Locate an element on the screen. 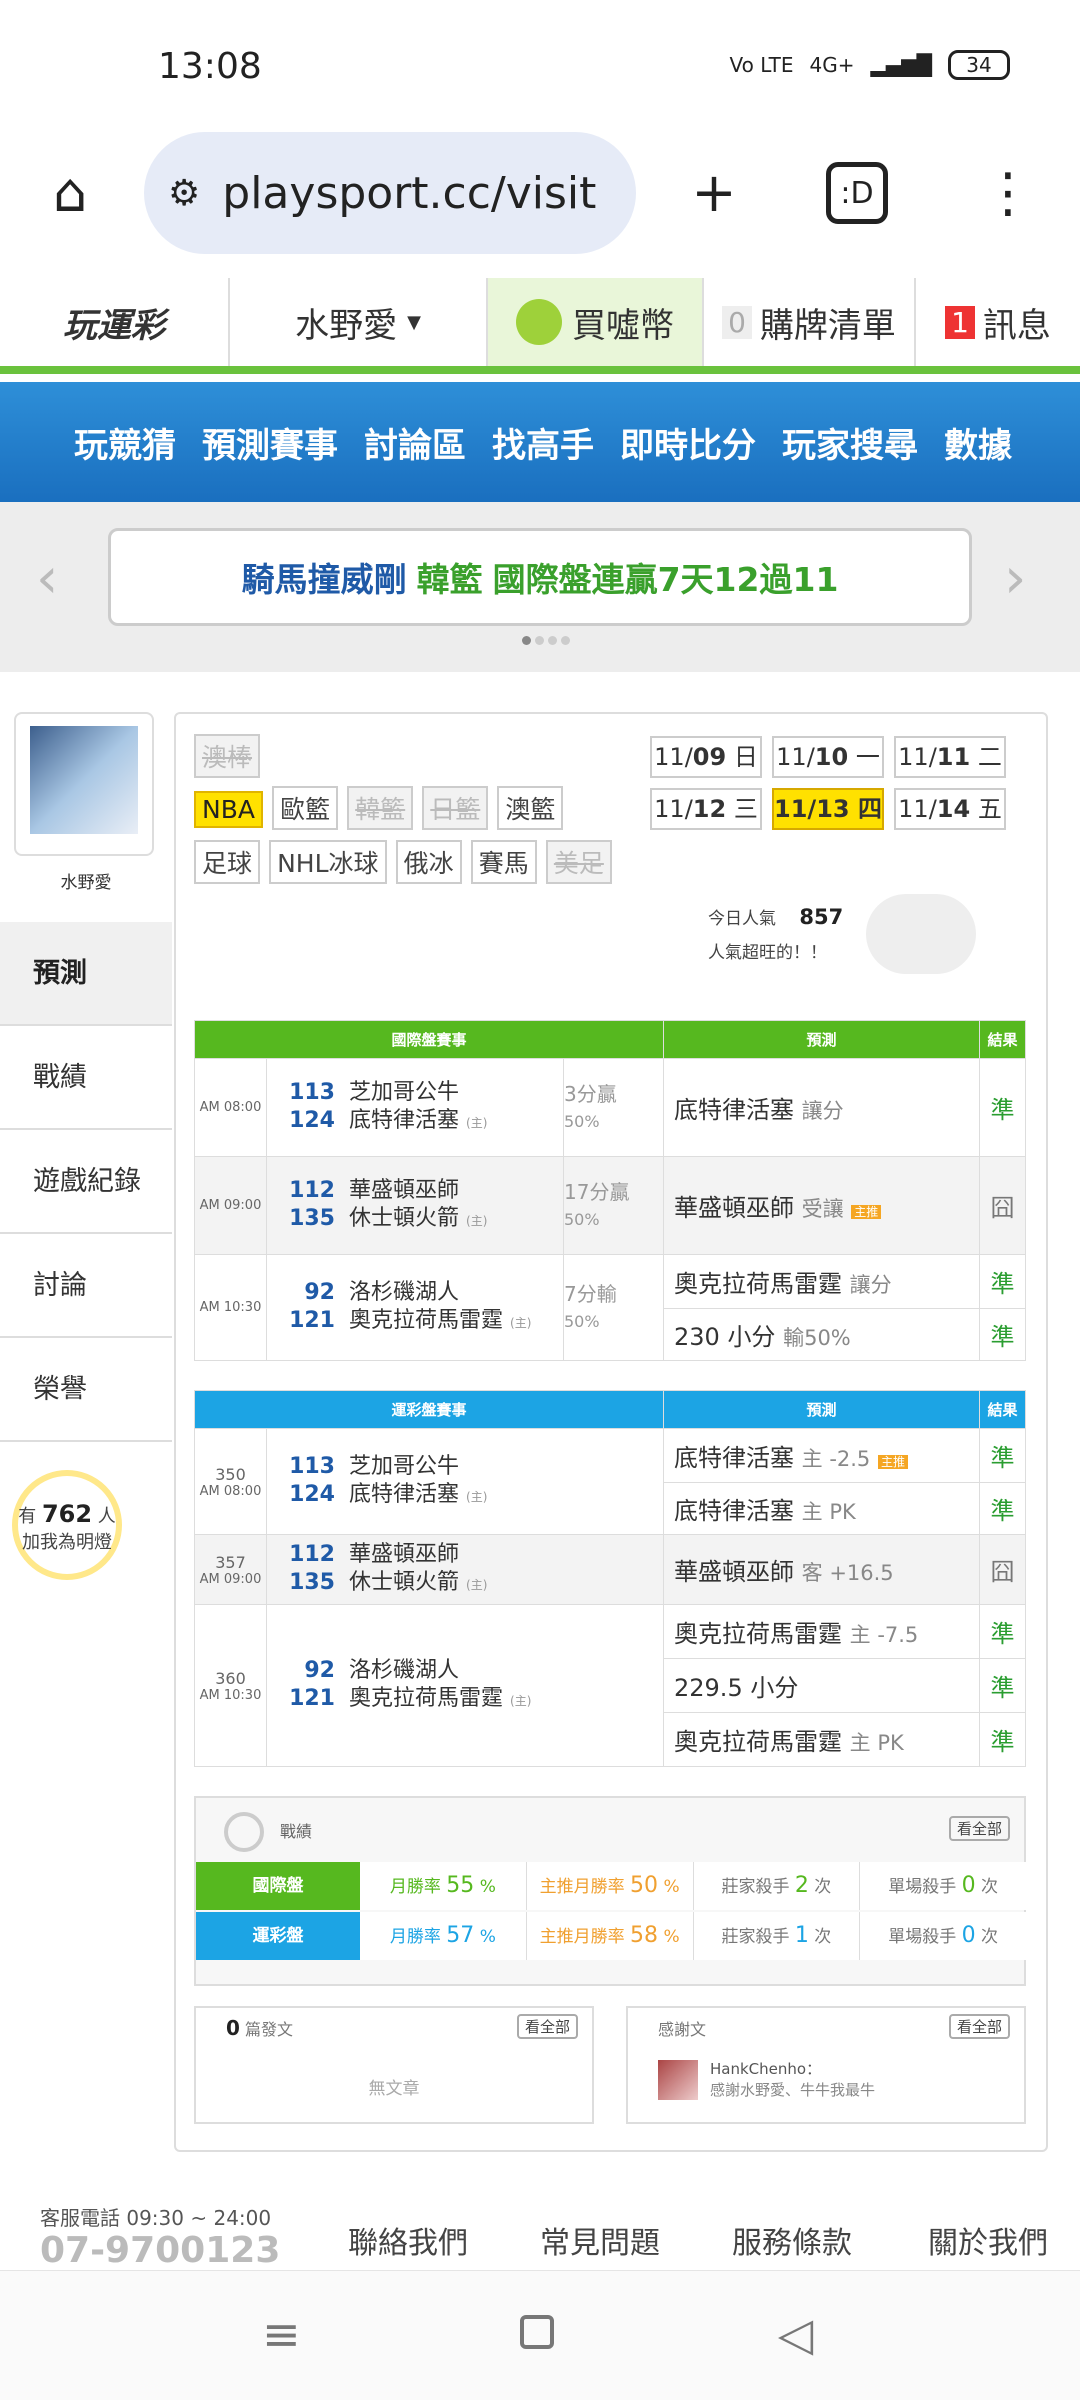 This screenshot has width=1080, height=2400. date-button-selected: 11/13 四 is located at coordinates (828, 809).